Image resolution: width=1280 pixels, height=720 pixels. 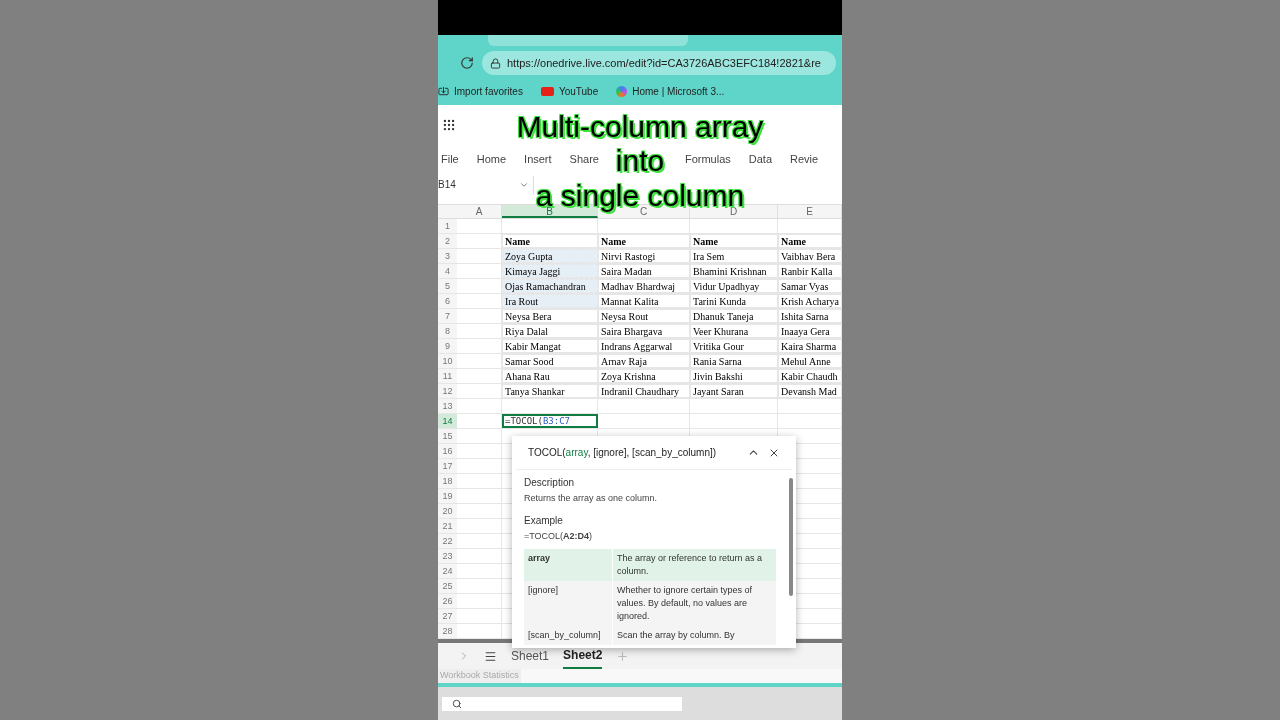 What do you see at coordinates (544, 520) in the screenshot?
I see `example-heading: Example` at bounding box center [544, 520].